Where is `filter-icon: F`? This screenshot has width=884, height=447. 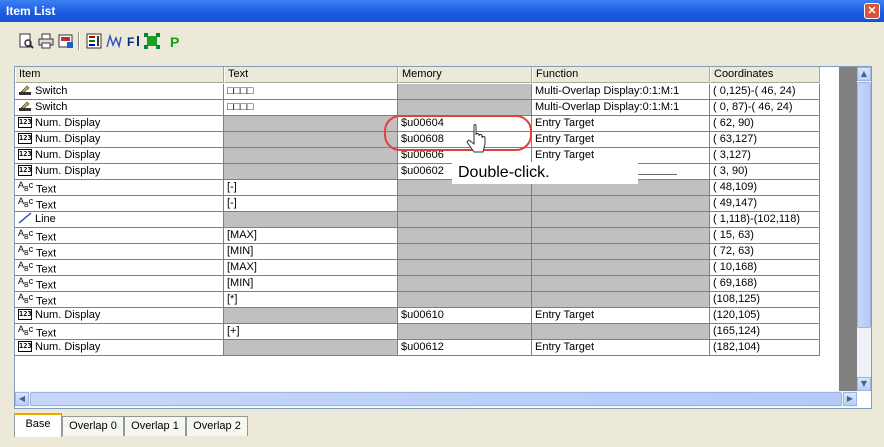
filter-icon: F is located at coordinates (134, 41).